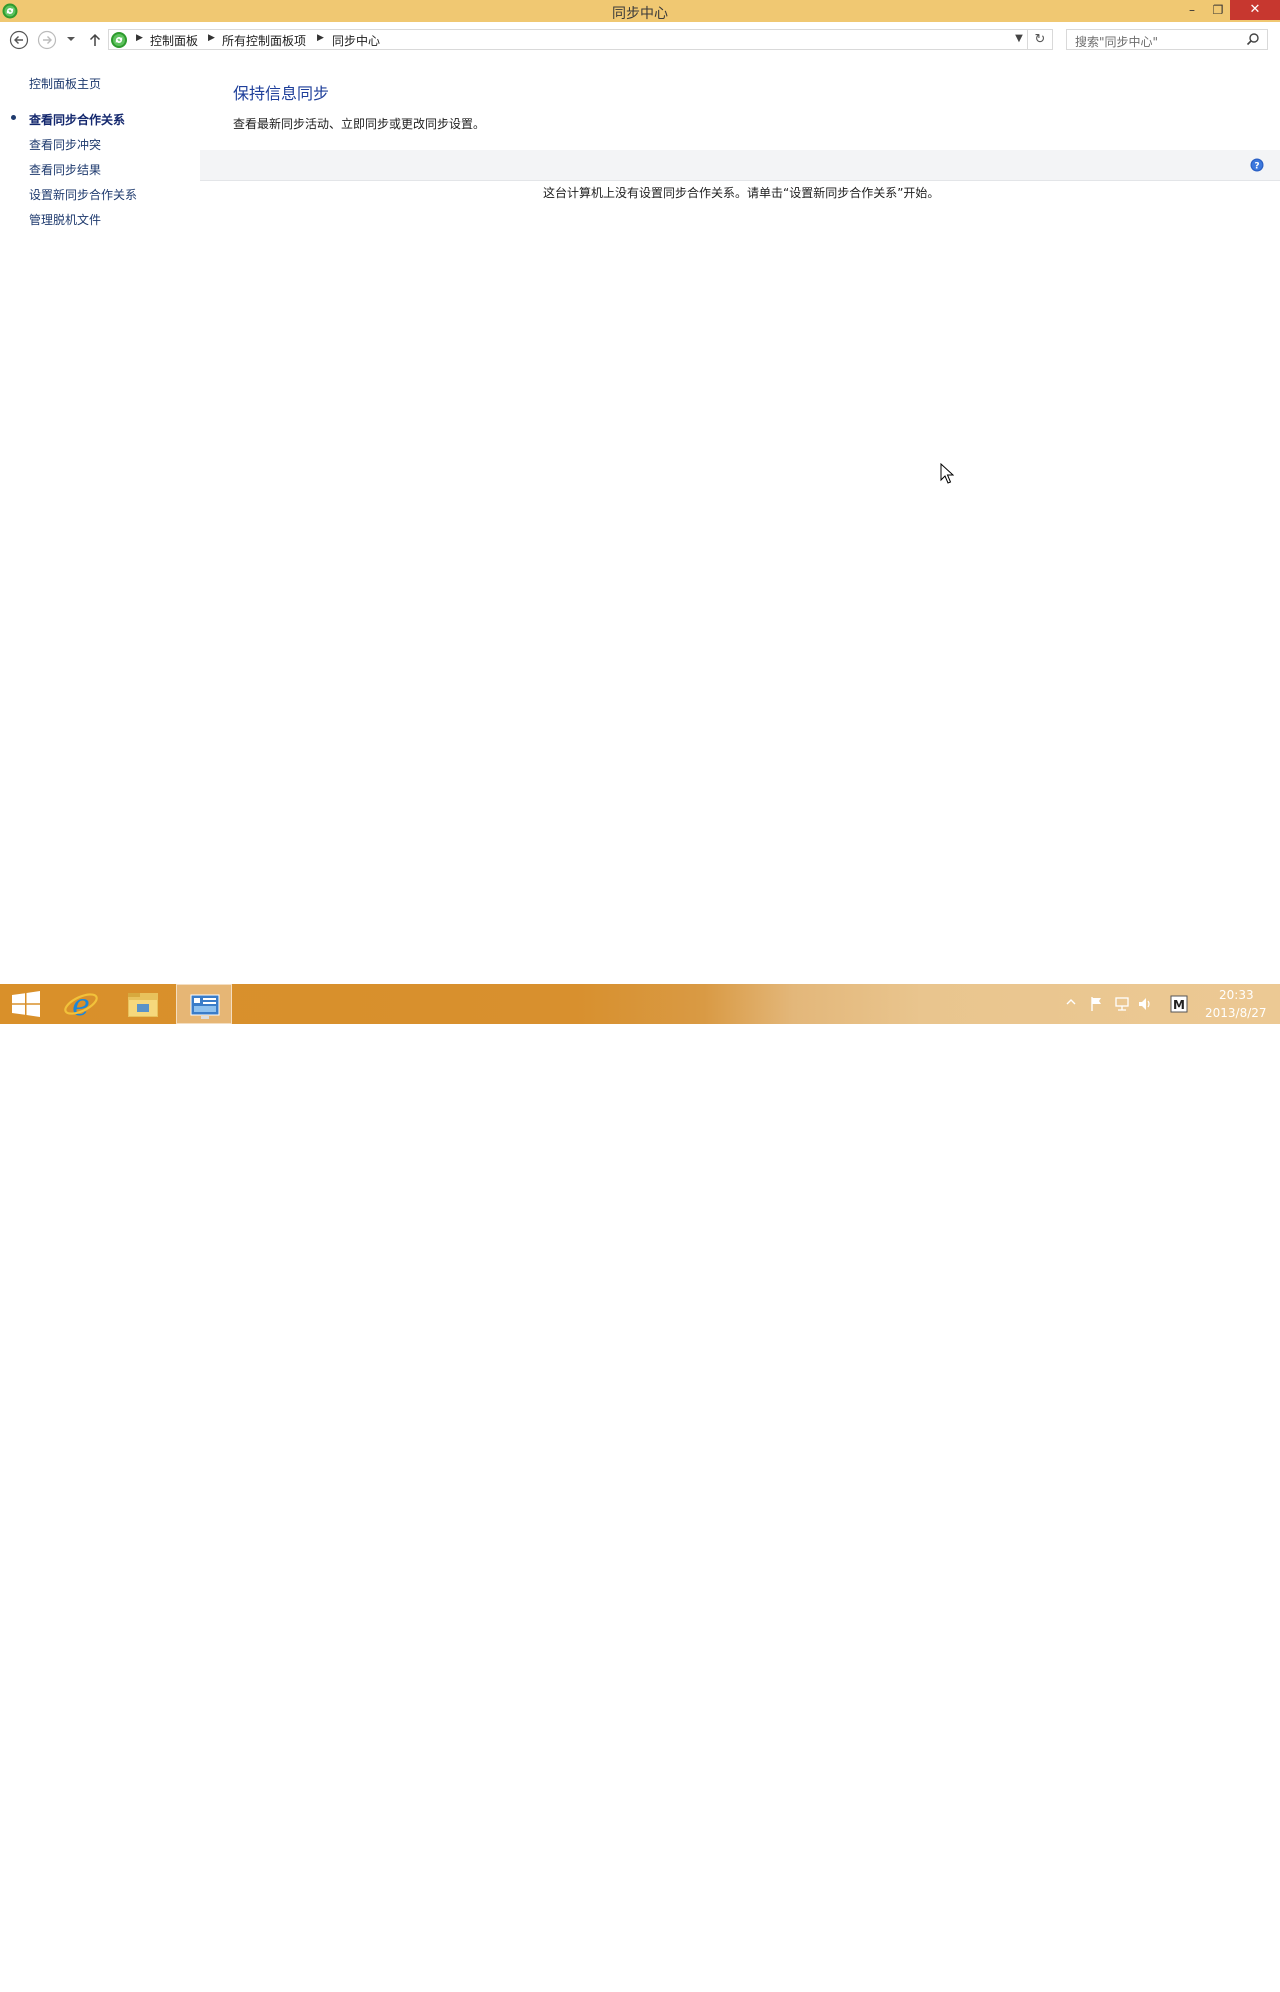  I want to click on sidebar-item-view-results: 查看同步结果, so click(65, 169).